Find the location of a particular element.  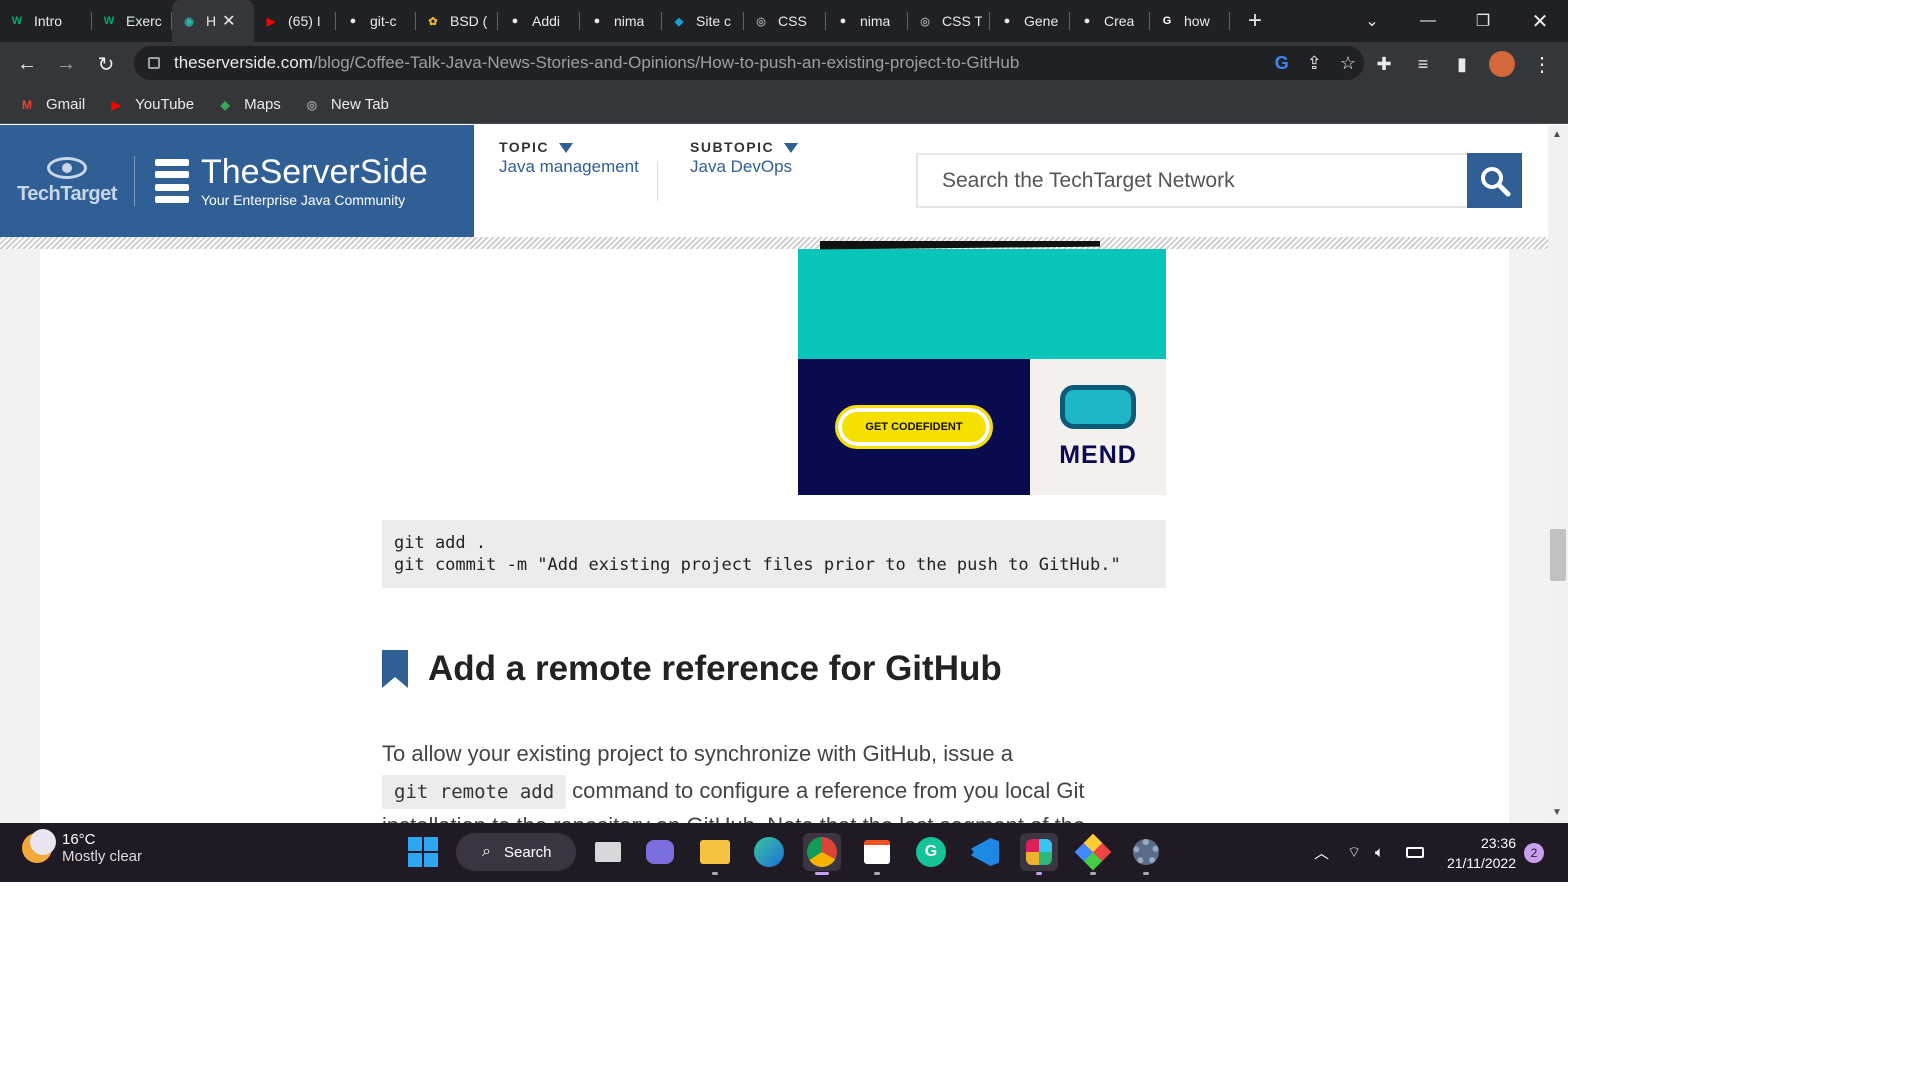

task-view-icon is located at coordinates (608, 852).